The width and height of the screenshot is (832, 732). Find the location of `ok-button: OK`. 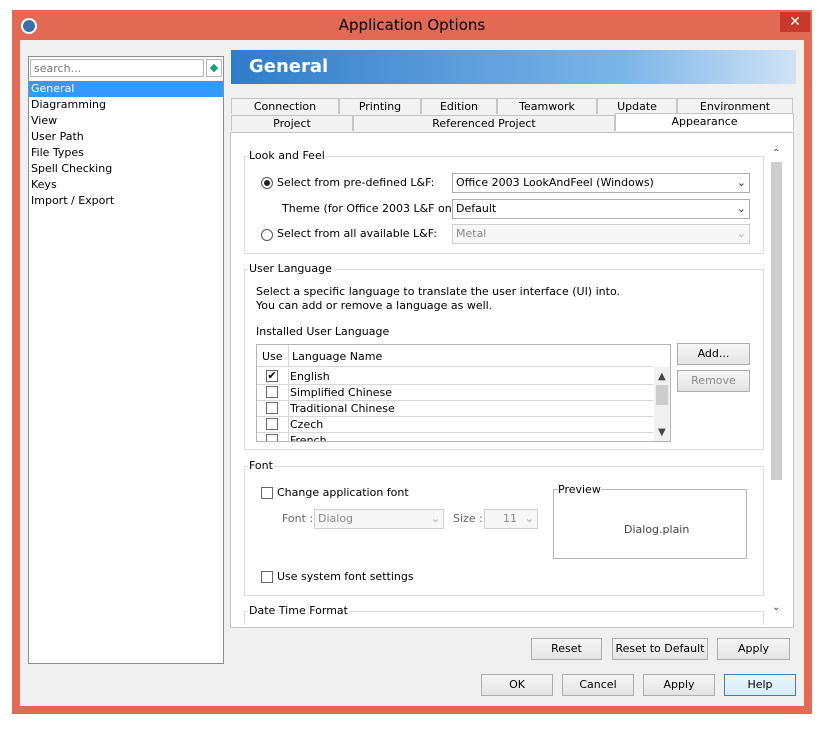

ok-button: OK is located at coordinates (517, 685).